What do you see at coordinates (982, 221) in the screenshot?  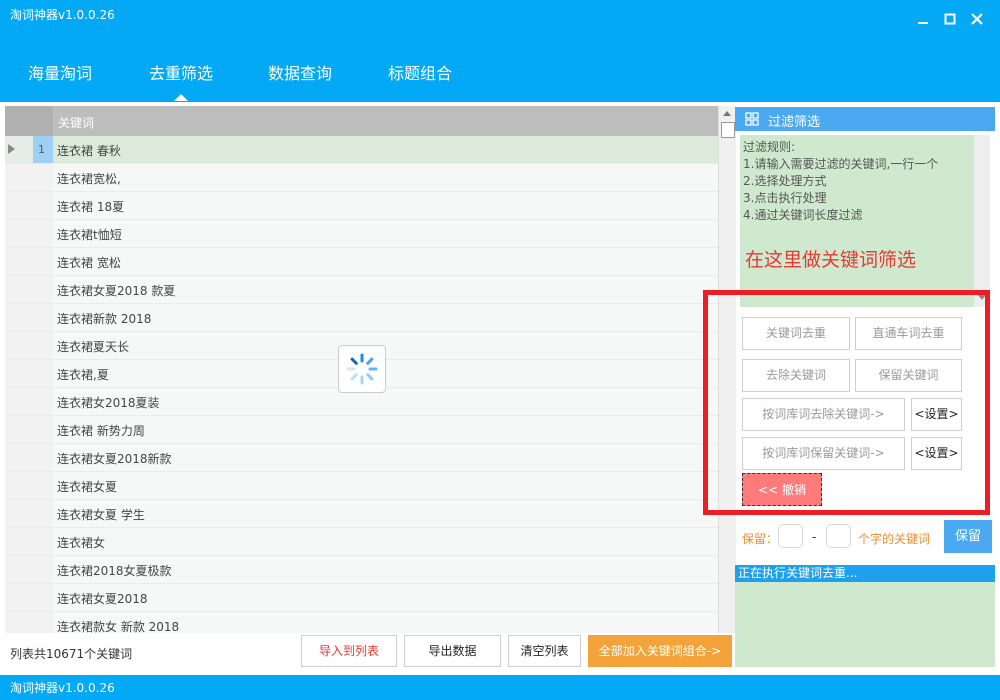 I see `rules-scrollbar` at bounding box center [982, 221].